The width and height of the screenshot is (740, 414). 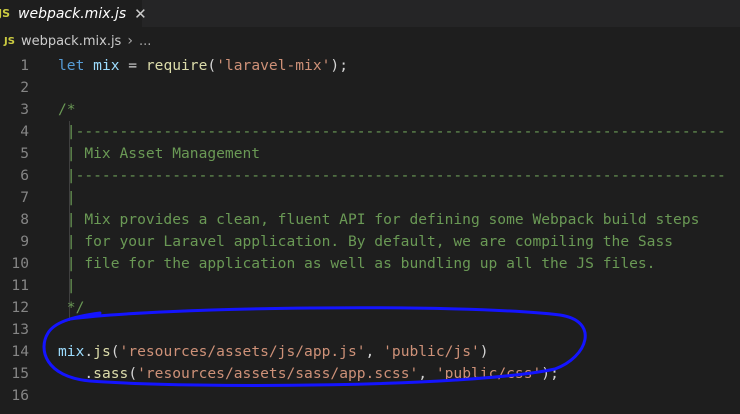 I want to click on code-token: );, so click(x=339, y=65).